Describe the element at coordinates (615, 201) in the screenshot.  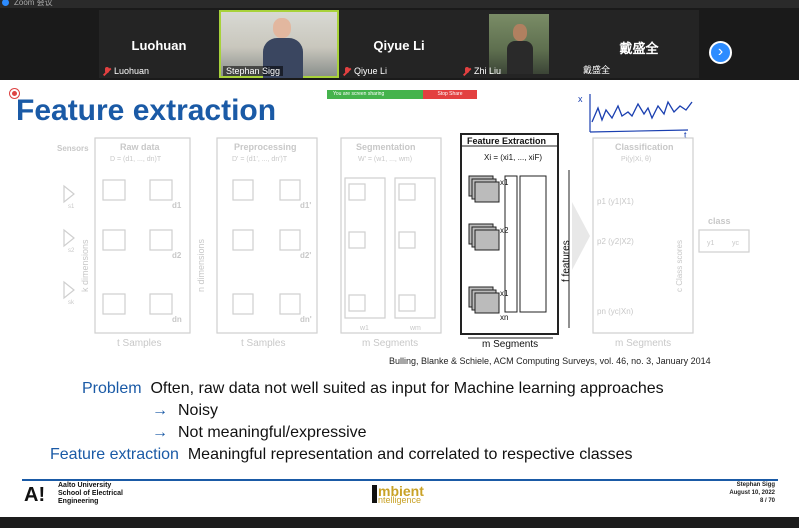
I see `class-row-1: p1 (y1|X1)` at that location.